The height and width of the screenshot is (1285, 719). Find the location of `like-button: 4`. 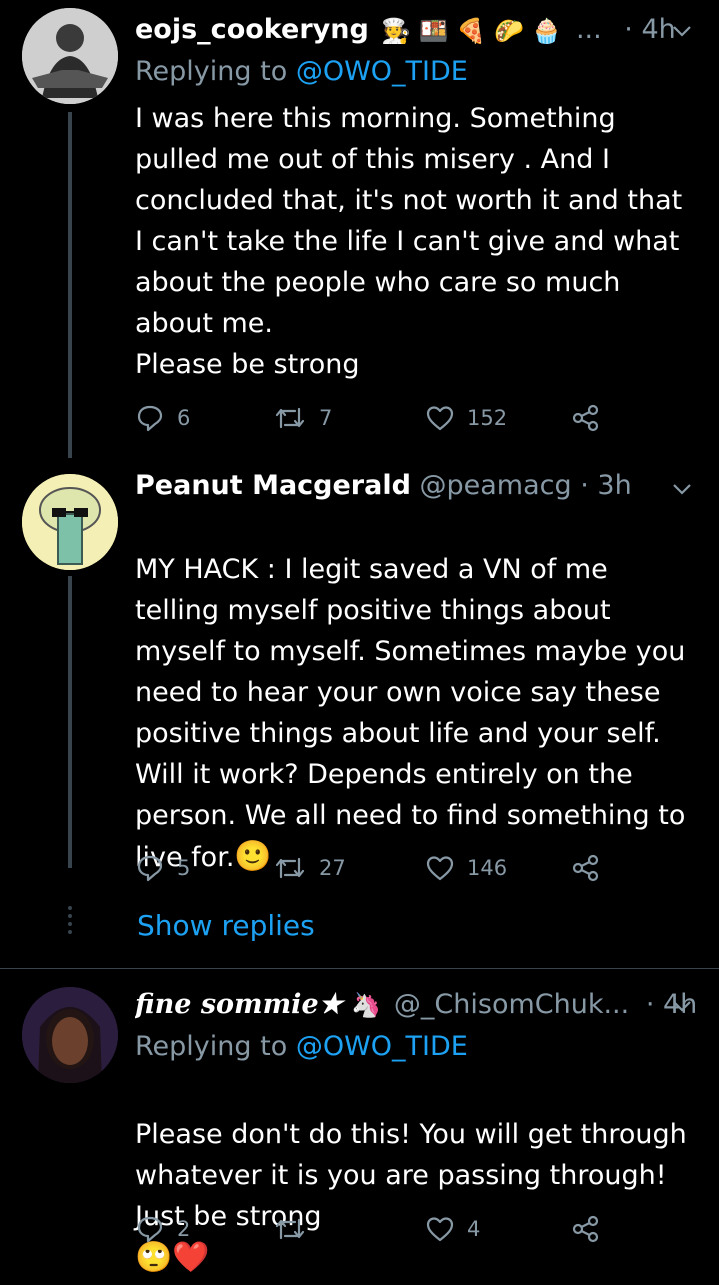

like-button: 4 is located at coordinates (452, 1229).